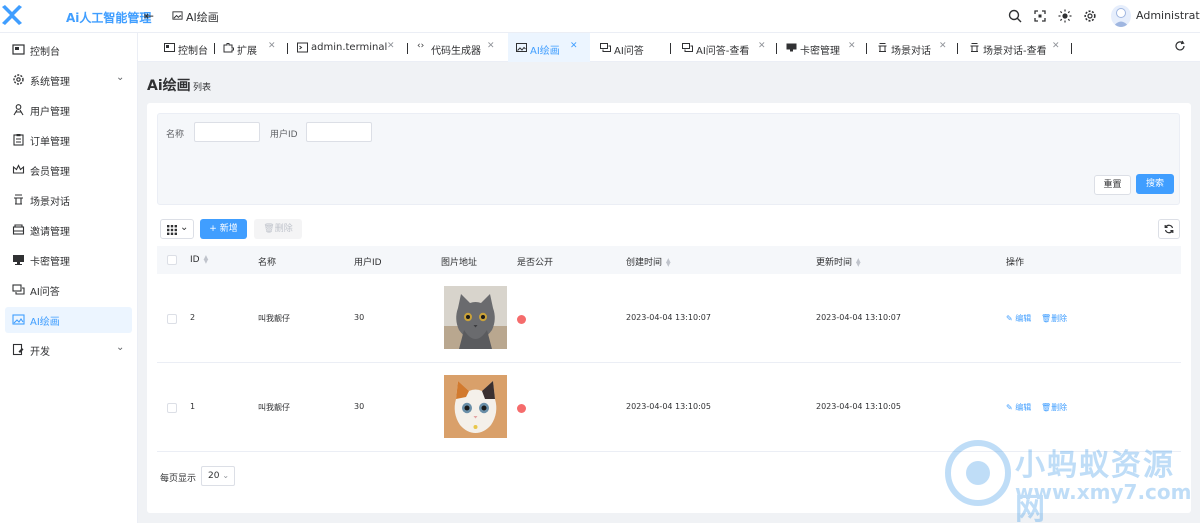 The image size is (1200, 523). What do you see at coordinates (668, 159) in the screenshot?
I see `search-panel: 名称 用户ID 重置 搜索` at bounding box center [668, 159].